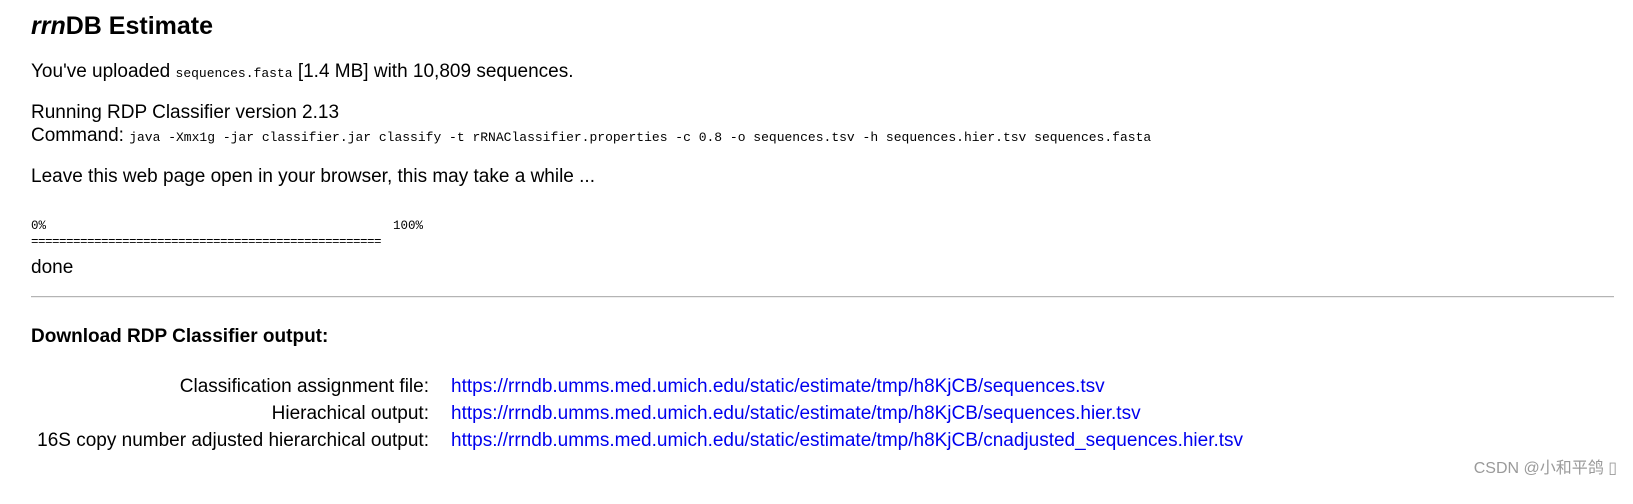 This screenshot has width=1633, height=504. I want to click on classifier-version: Running RDP Classifier version 2.13, so click(185, 112).